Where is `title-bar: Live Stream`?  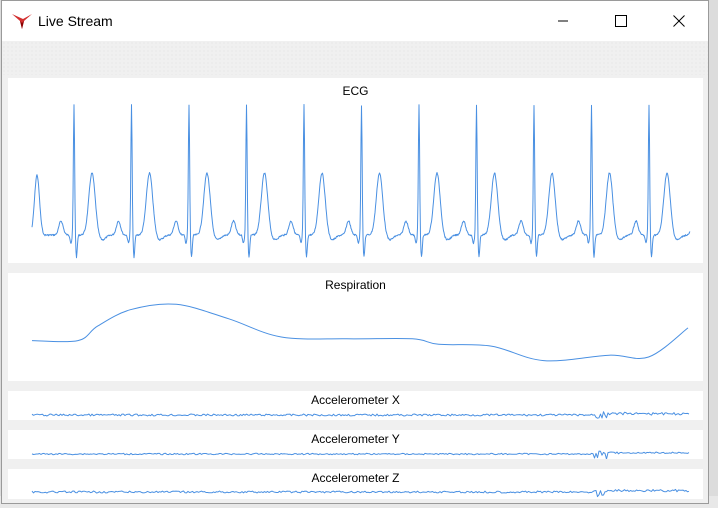
title-bar: Live Stream is located at coordinates (355, 21).